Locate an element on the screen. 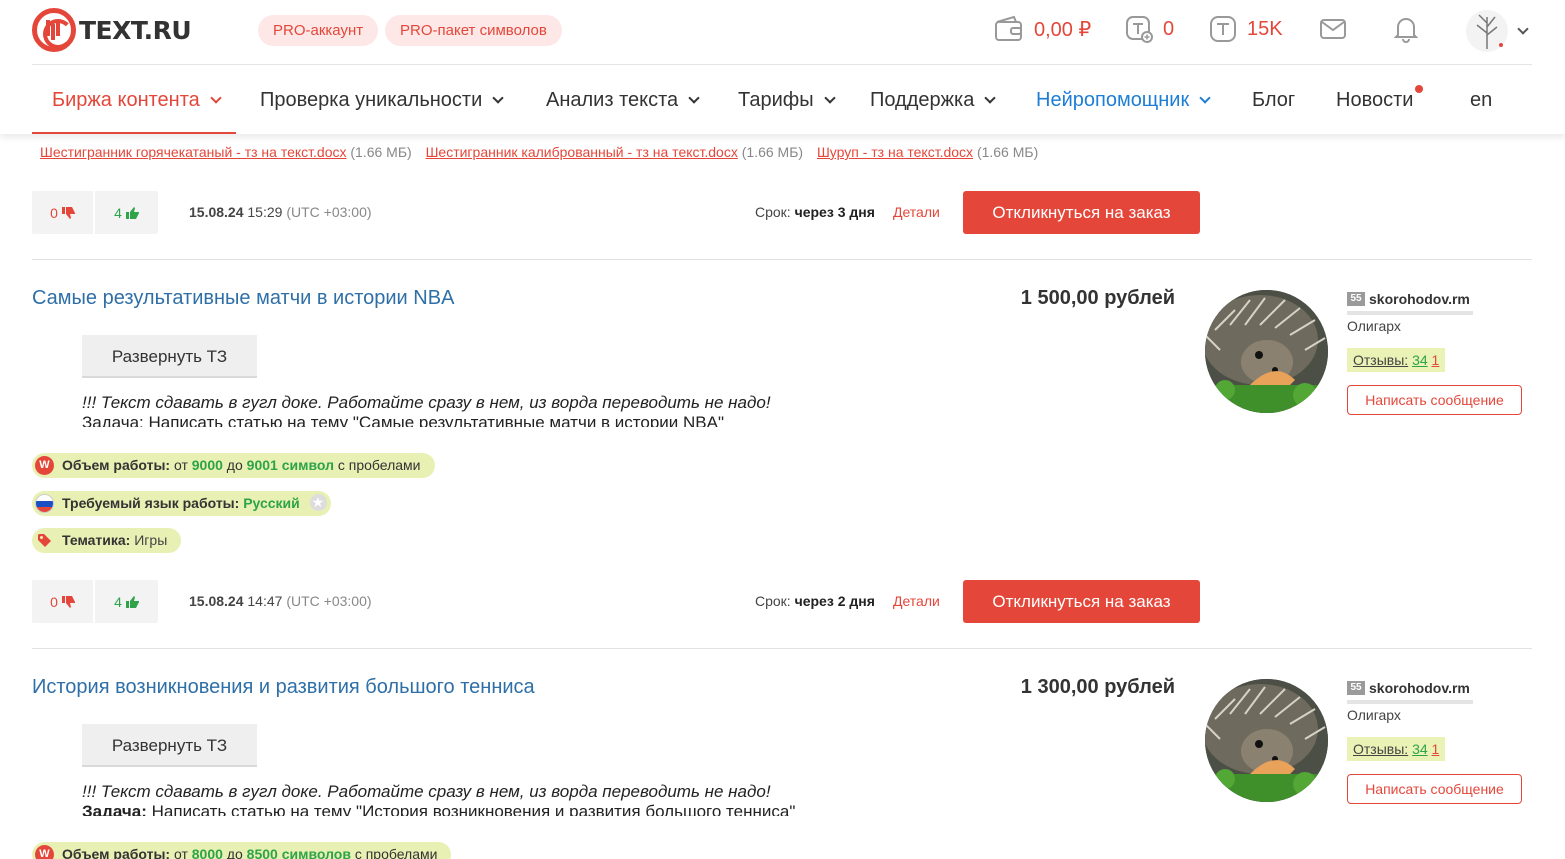 The image size is (1565, 859). timezone: (UTC +03:00) is located at coordinates (329, 212).